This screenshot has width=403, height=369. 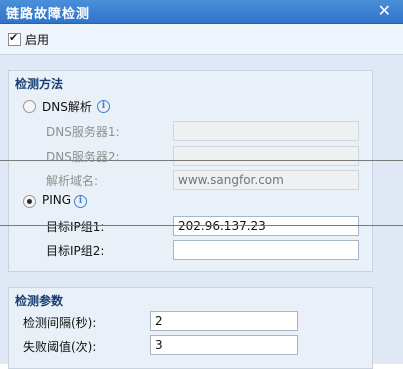 What do you see at coordinates (83, 157) in the screenshot?
I see `dns-server2-label: DNS服务器2:` at bounding box center [83, 157].